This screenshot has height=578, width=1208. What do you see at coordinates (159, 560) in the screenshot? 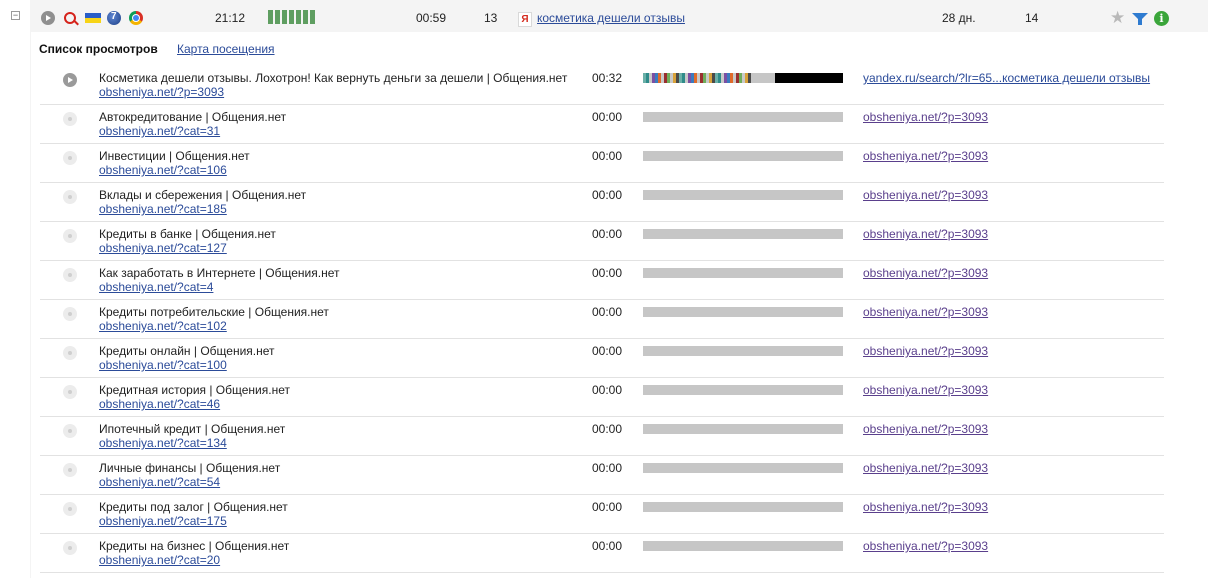
I see `pageview-url-link: obsheniya.net/?cat=20` at bounding box center [159, 560].